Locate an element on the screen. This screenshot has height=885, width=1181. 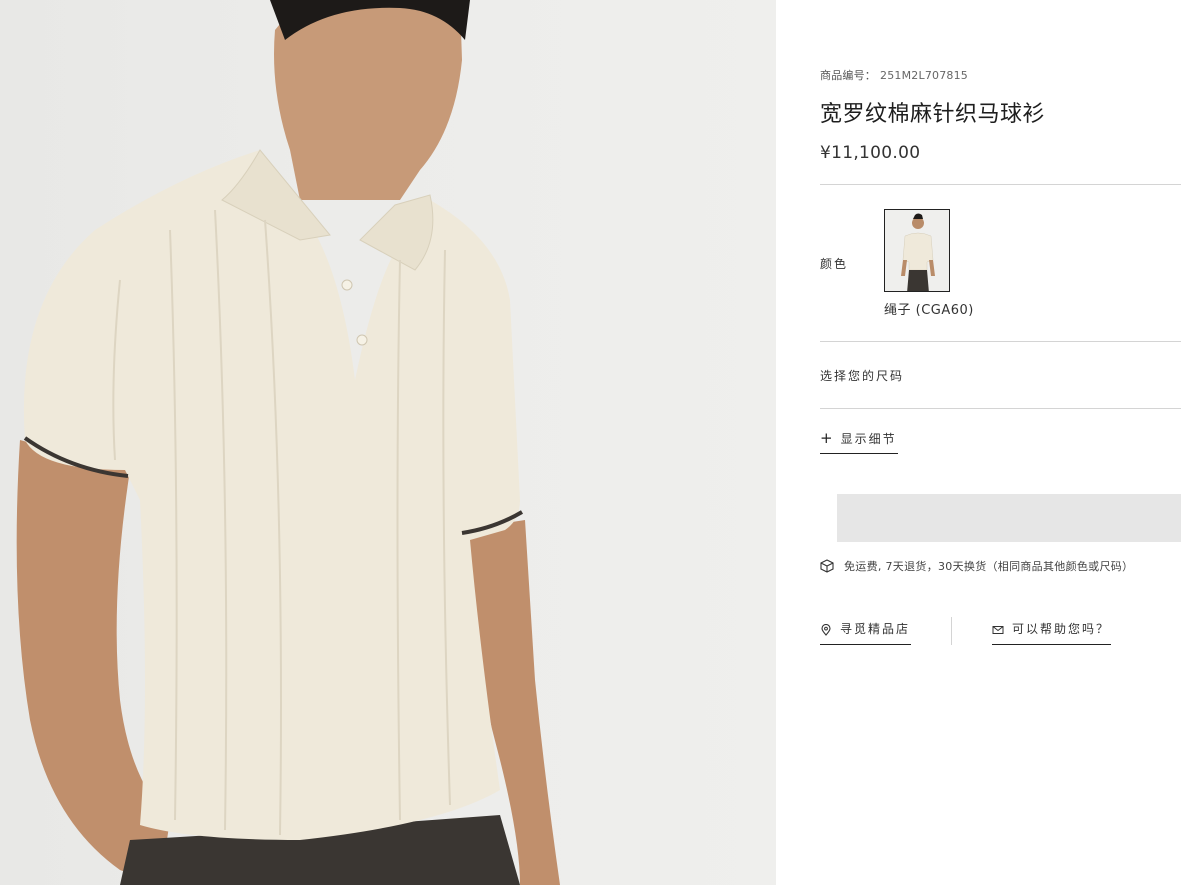
plus-icon: + is located at coordinates (826, 438).